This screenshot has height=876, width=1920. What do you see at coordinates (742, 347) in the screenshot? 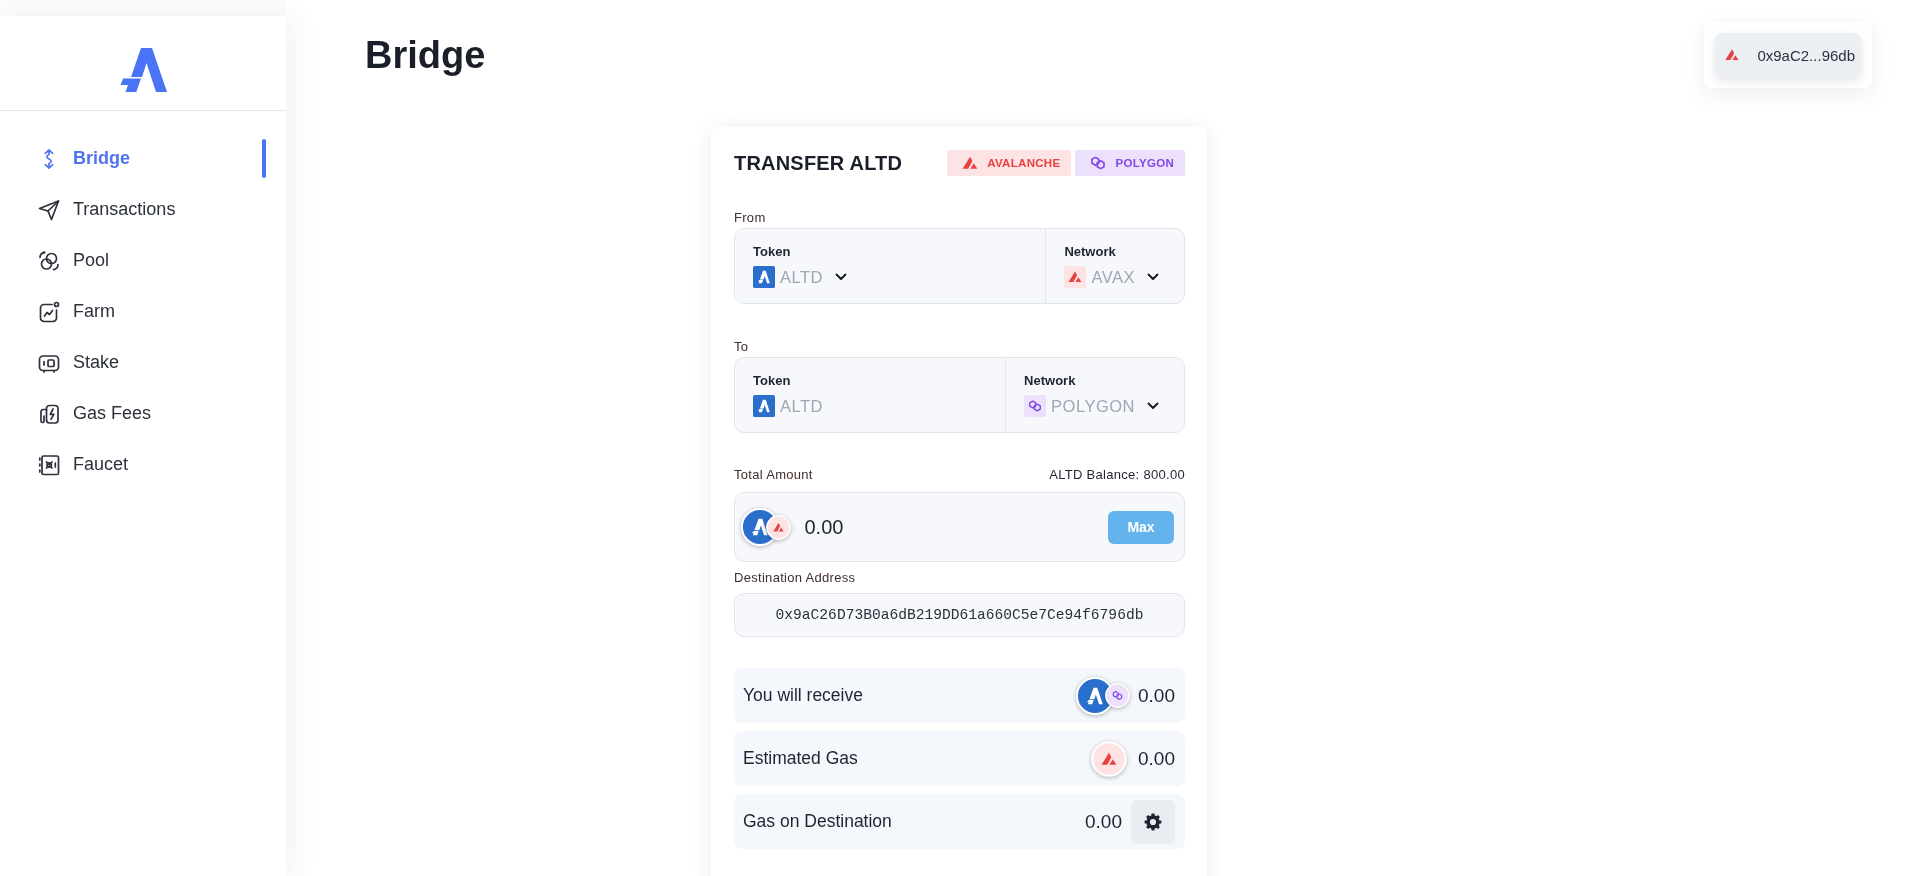
I see `section-label: To` at bounding box center [742, 347].